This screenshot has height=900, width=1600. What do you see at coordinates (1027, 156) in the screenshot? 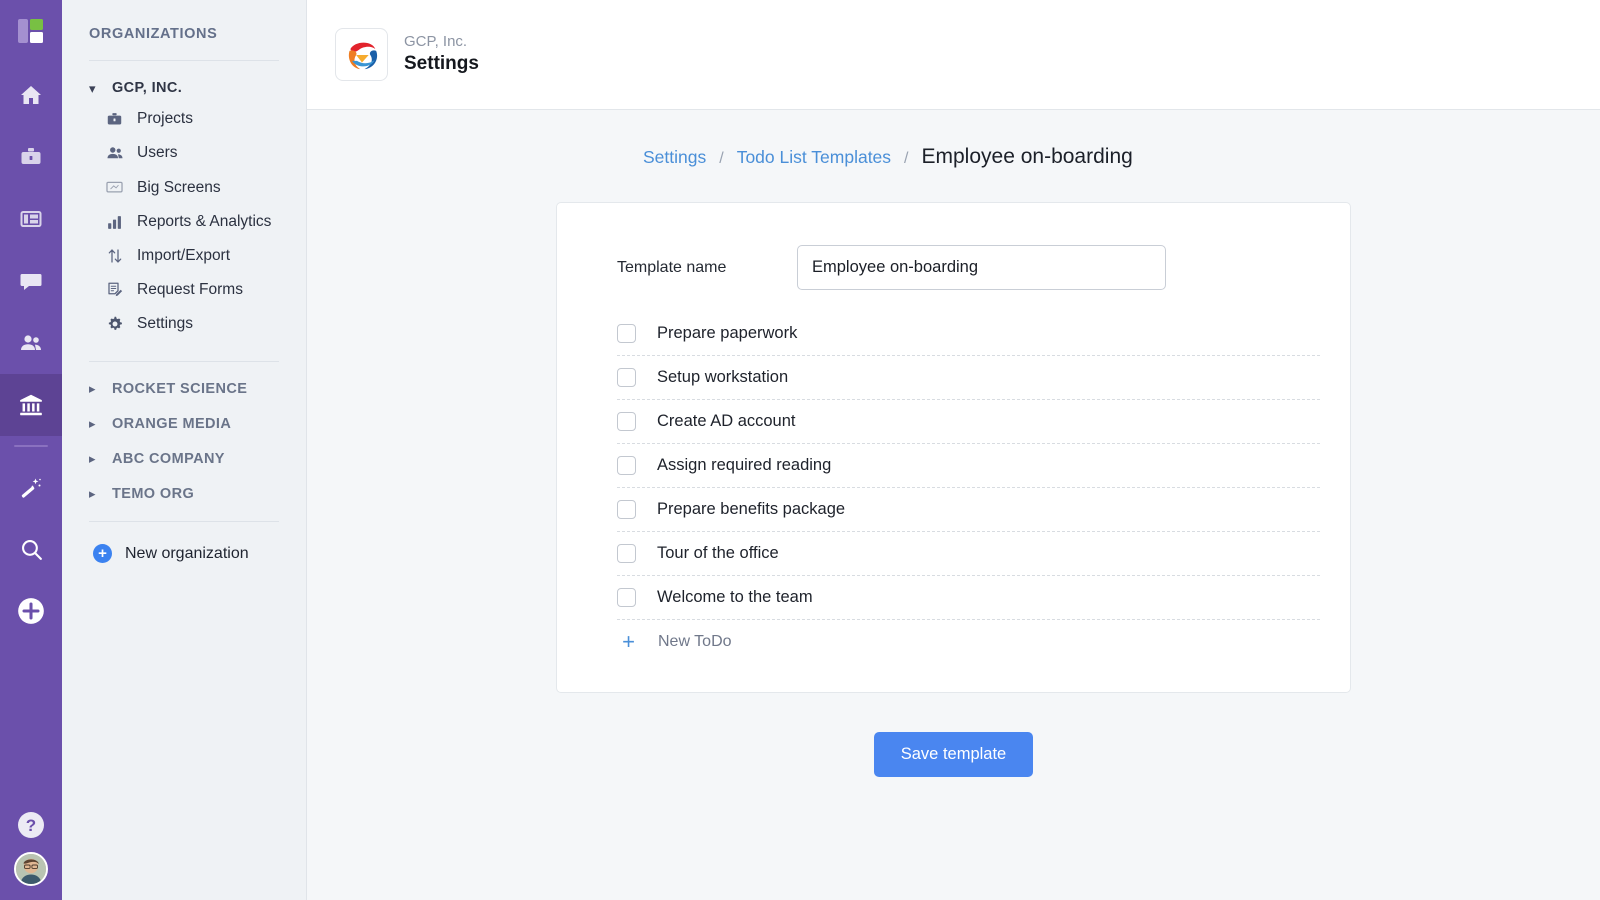
I see `breadcrumb-current: Employee on-boarding` at bounding box center [1027, 156].